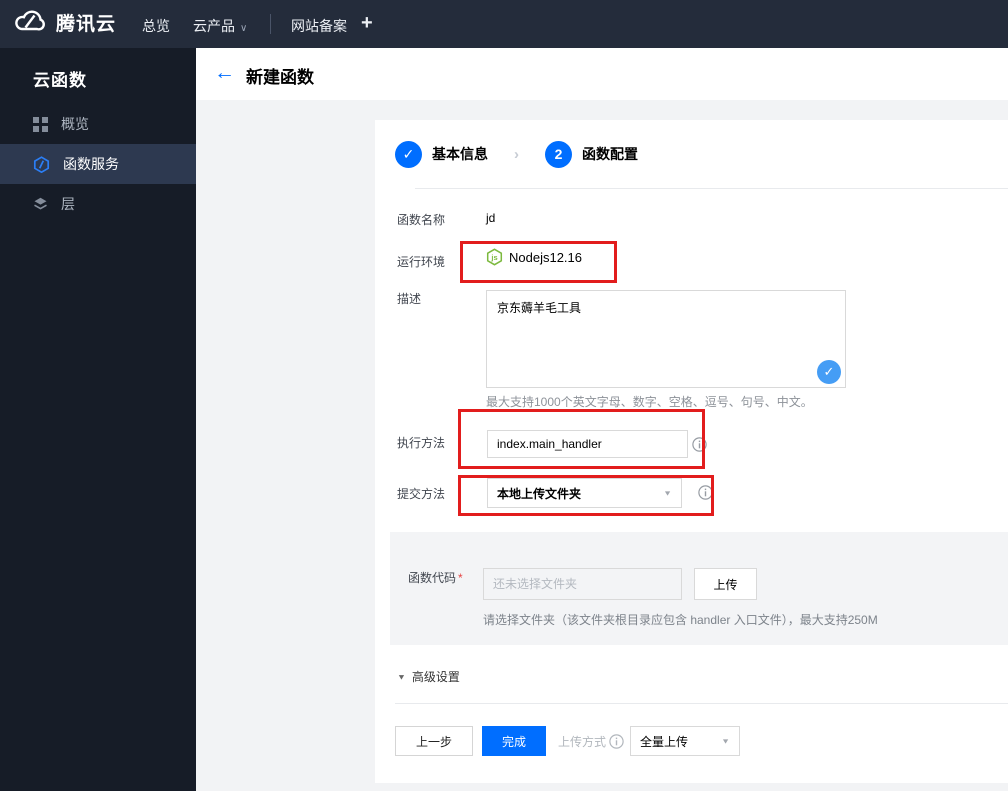 The image size is (1008, 791). Describe the element at coordinates (98, 124) in the screenshot. I see `sidebar-item-overview: 概览` at that location.